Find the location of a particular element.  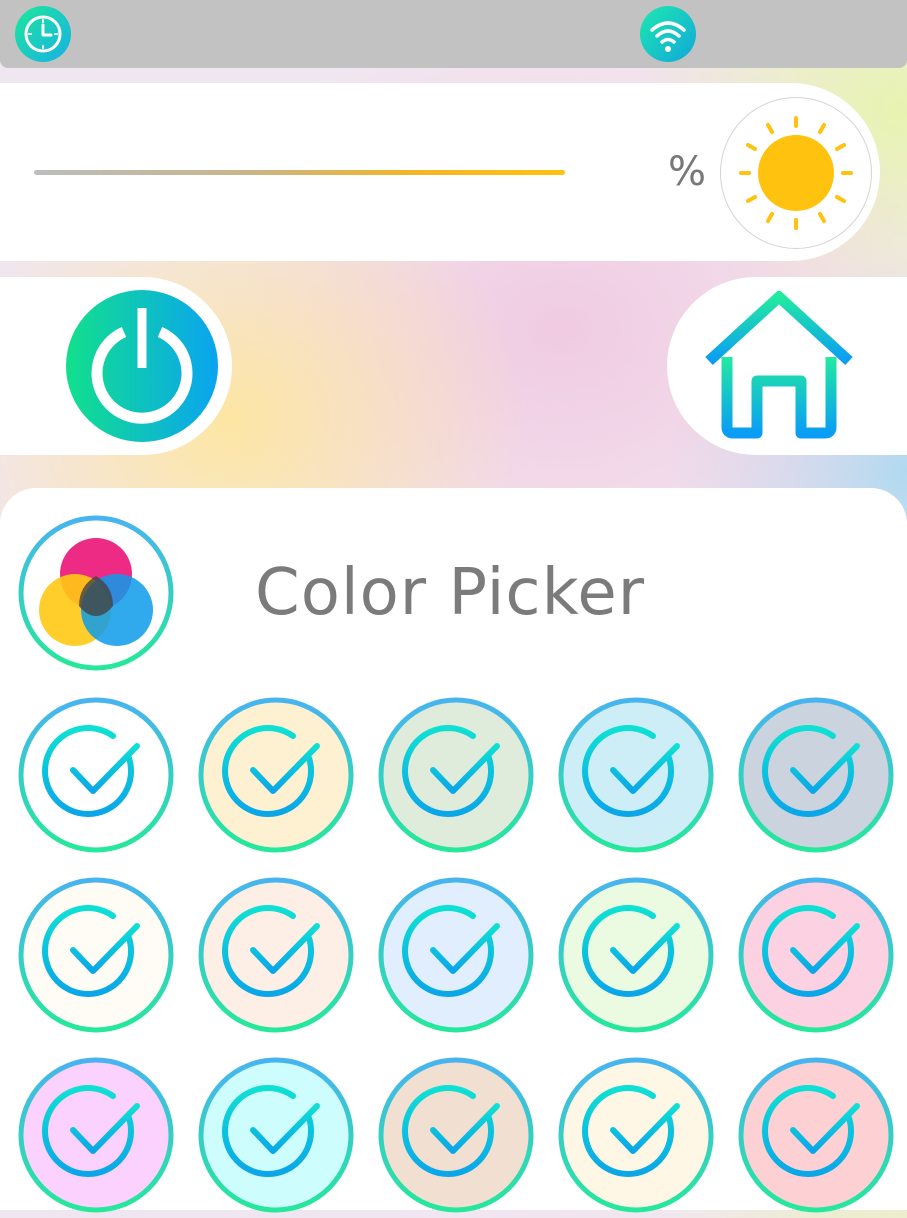

color-picker-button is located at coordinates (96, 593).